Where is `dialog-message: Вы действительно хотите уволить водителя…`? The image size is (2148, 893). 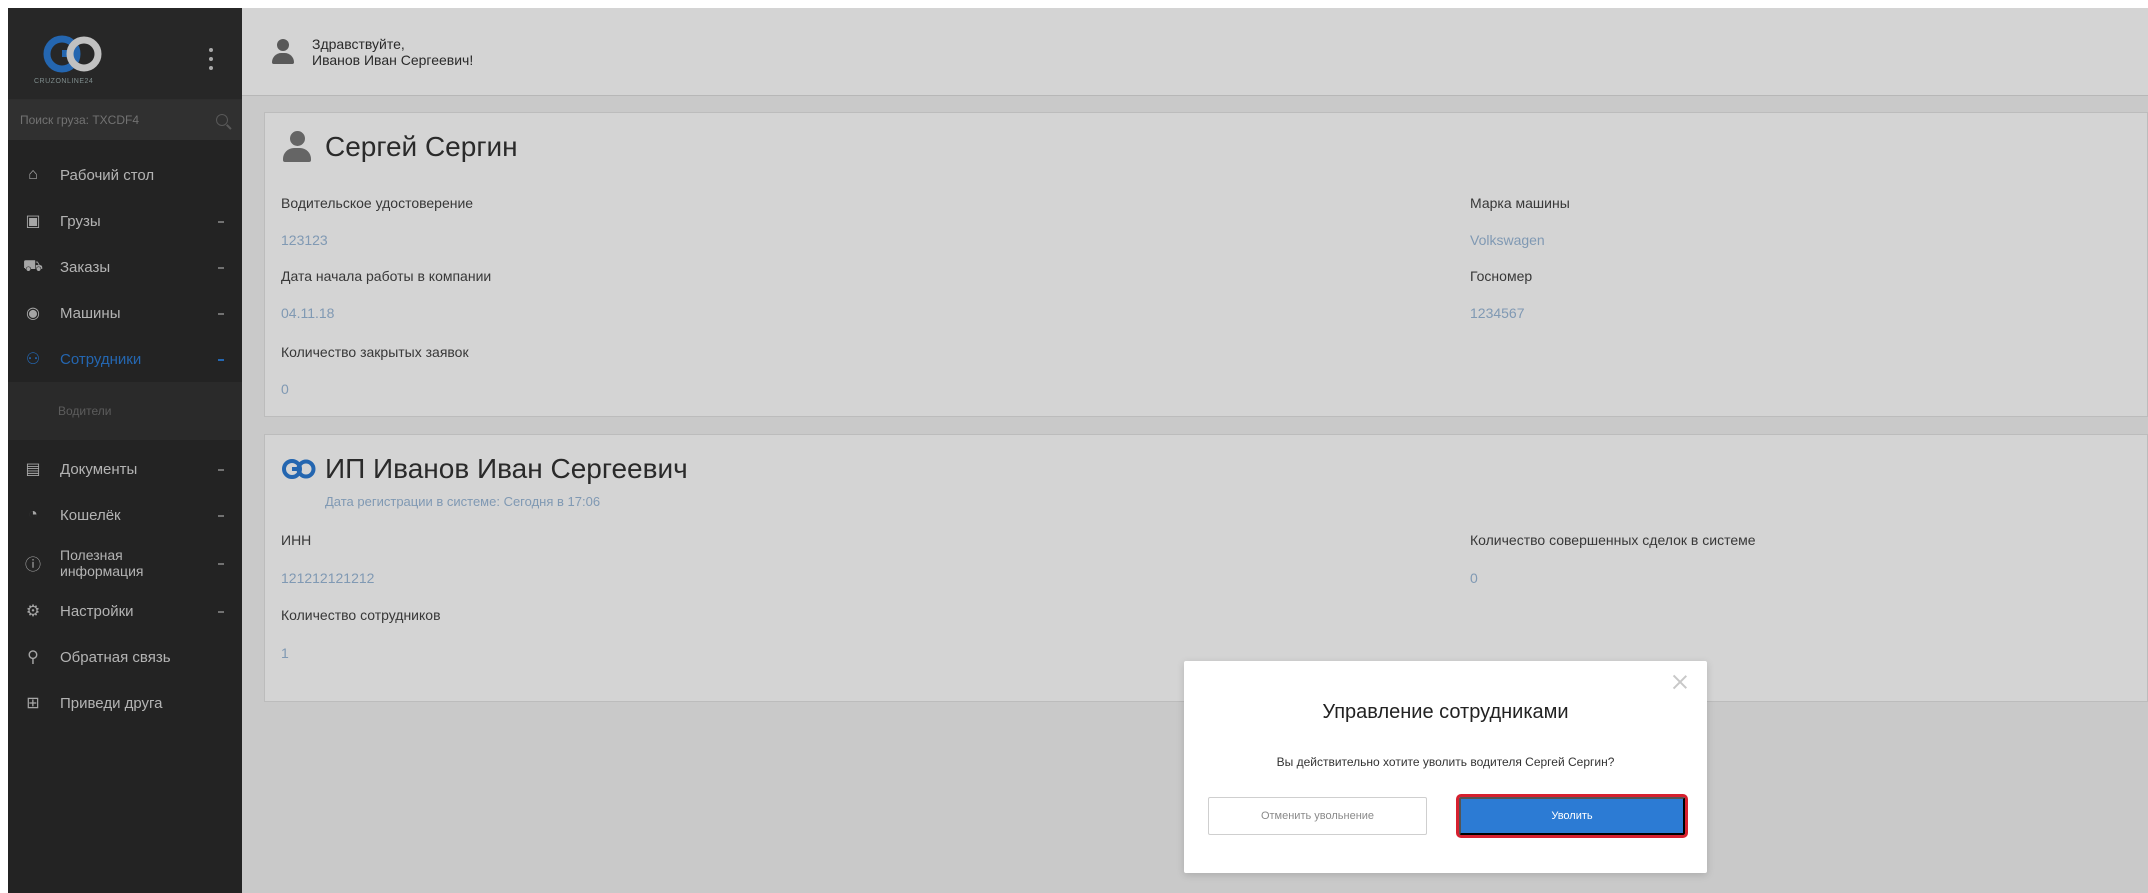 dialog-message: Вы действительно хотите уволить водителя… is located at coordinates (1445, 762).